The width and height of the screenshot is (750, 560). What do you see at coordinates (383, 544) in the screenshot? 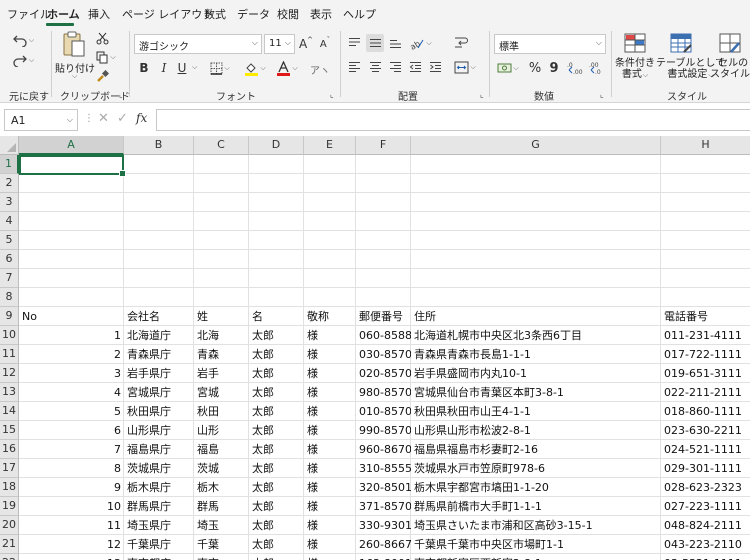
I see `cell-zip: 260-8667` at bounding box center [383, 544].